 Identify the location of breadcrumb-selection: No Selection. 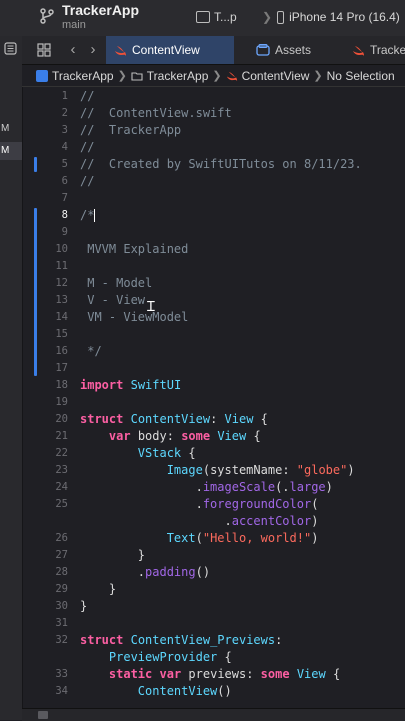
(361, 76).